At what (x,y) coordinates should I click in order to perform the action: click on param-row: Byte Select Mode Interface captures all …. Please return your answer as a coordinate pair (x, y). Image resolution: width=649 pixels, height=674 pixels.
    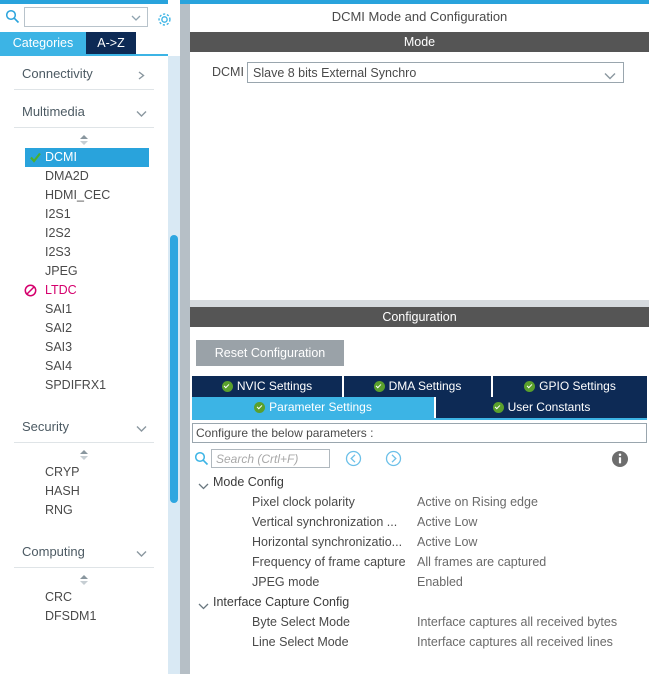
    Looking at the image, I should click on (419, 623).